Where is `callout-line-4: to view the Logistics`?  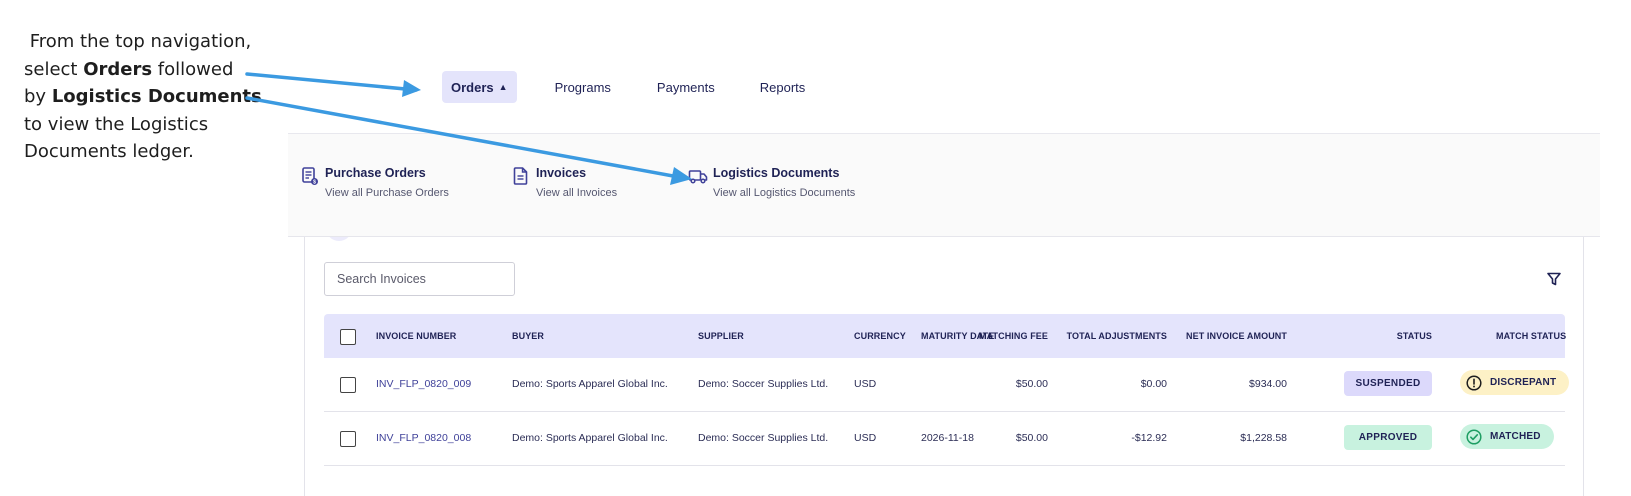
callout-line-4: to view the Logistics is located at coordinates (116, 124).